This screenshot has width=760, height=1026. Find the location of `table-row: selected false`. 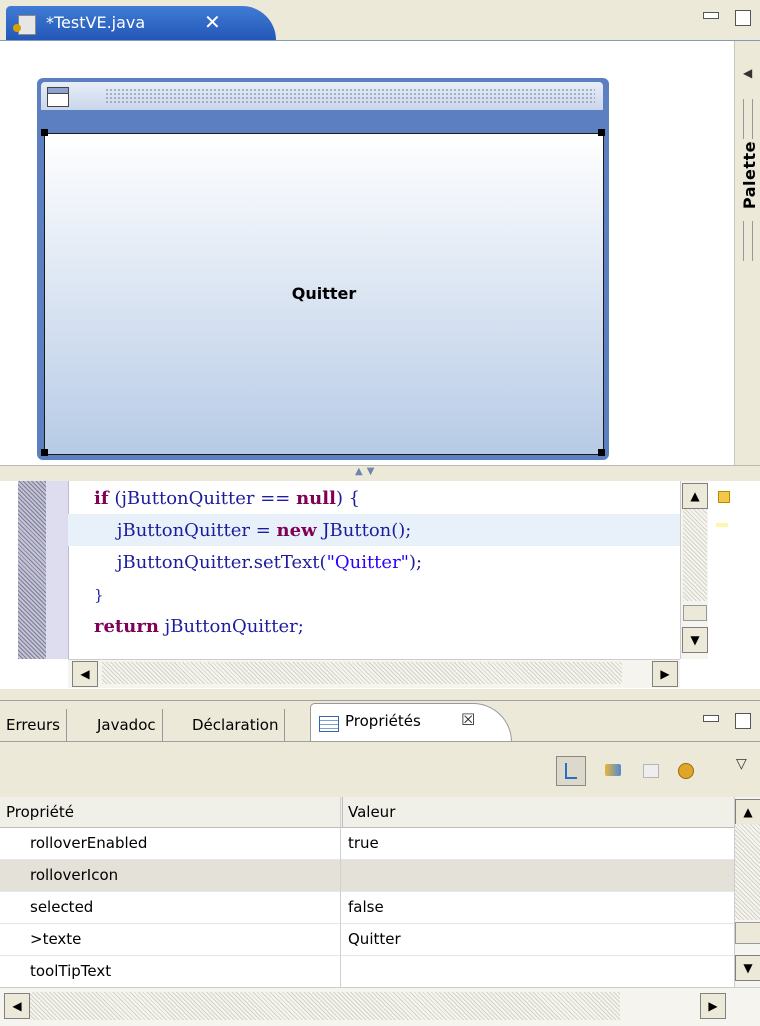

table-row: selected false is located at coordinates (367, 908).